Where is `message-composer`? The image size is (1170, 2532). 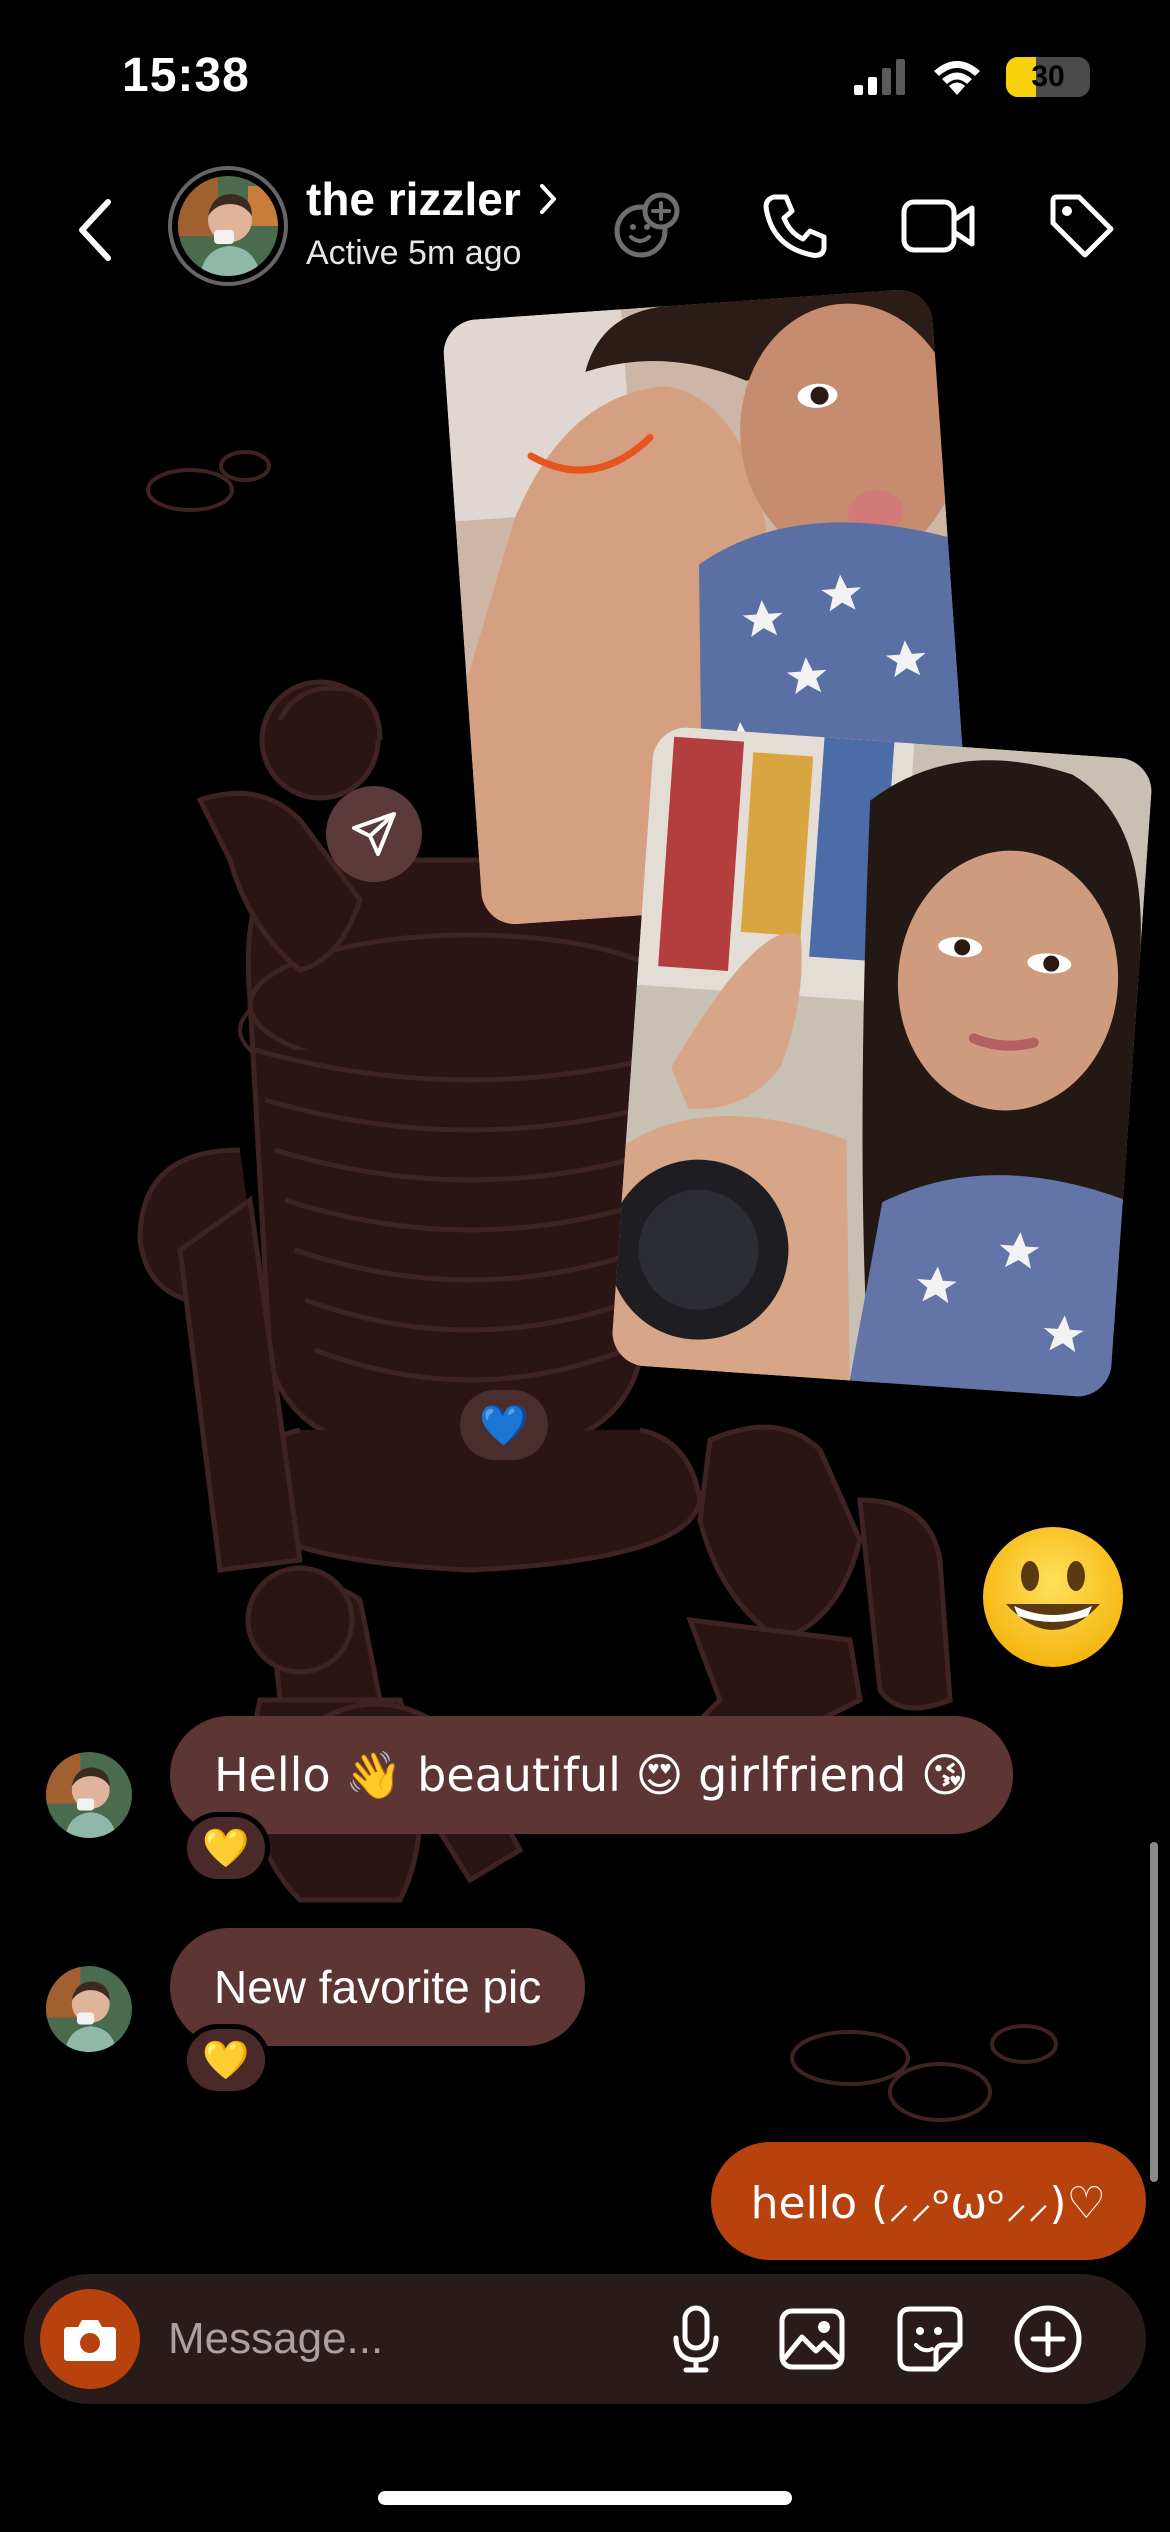 message-composer is located at coordinates (585, 2339).